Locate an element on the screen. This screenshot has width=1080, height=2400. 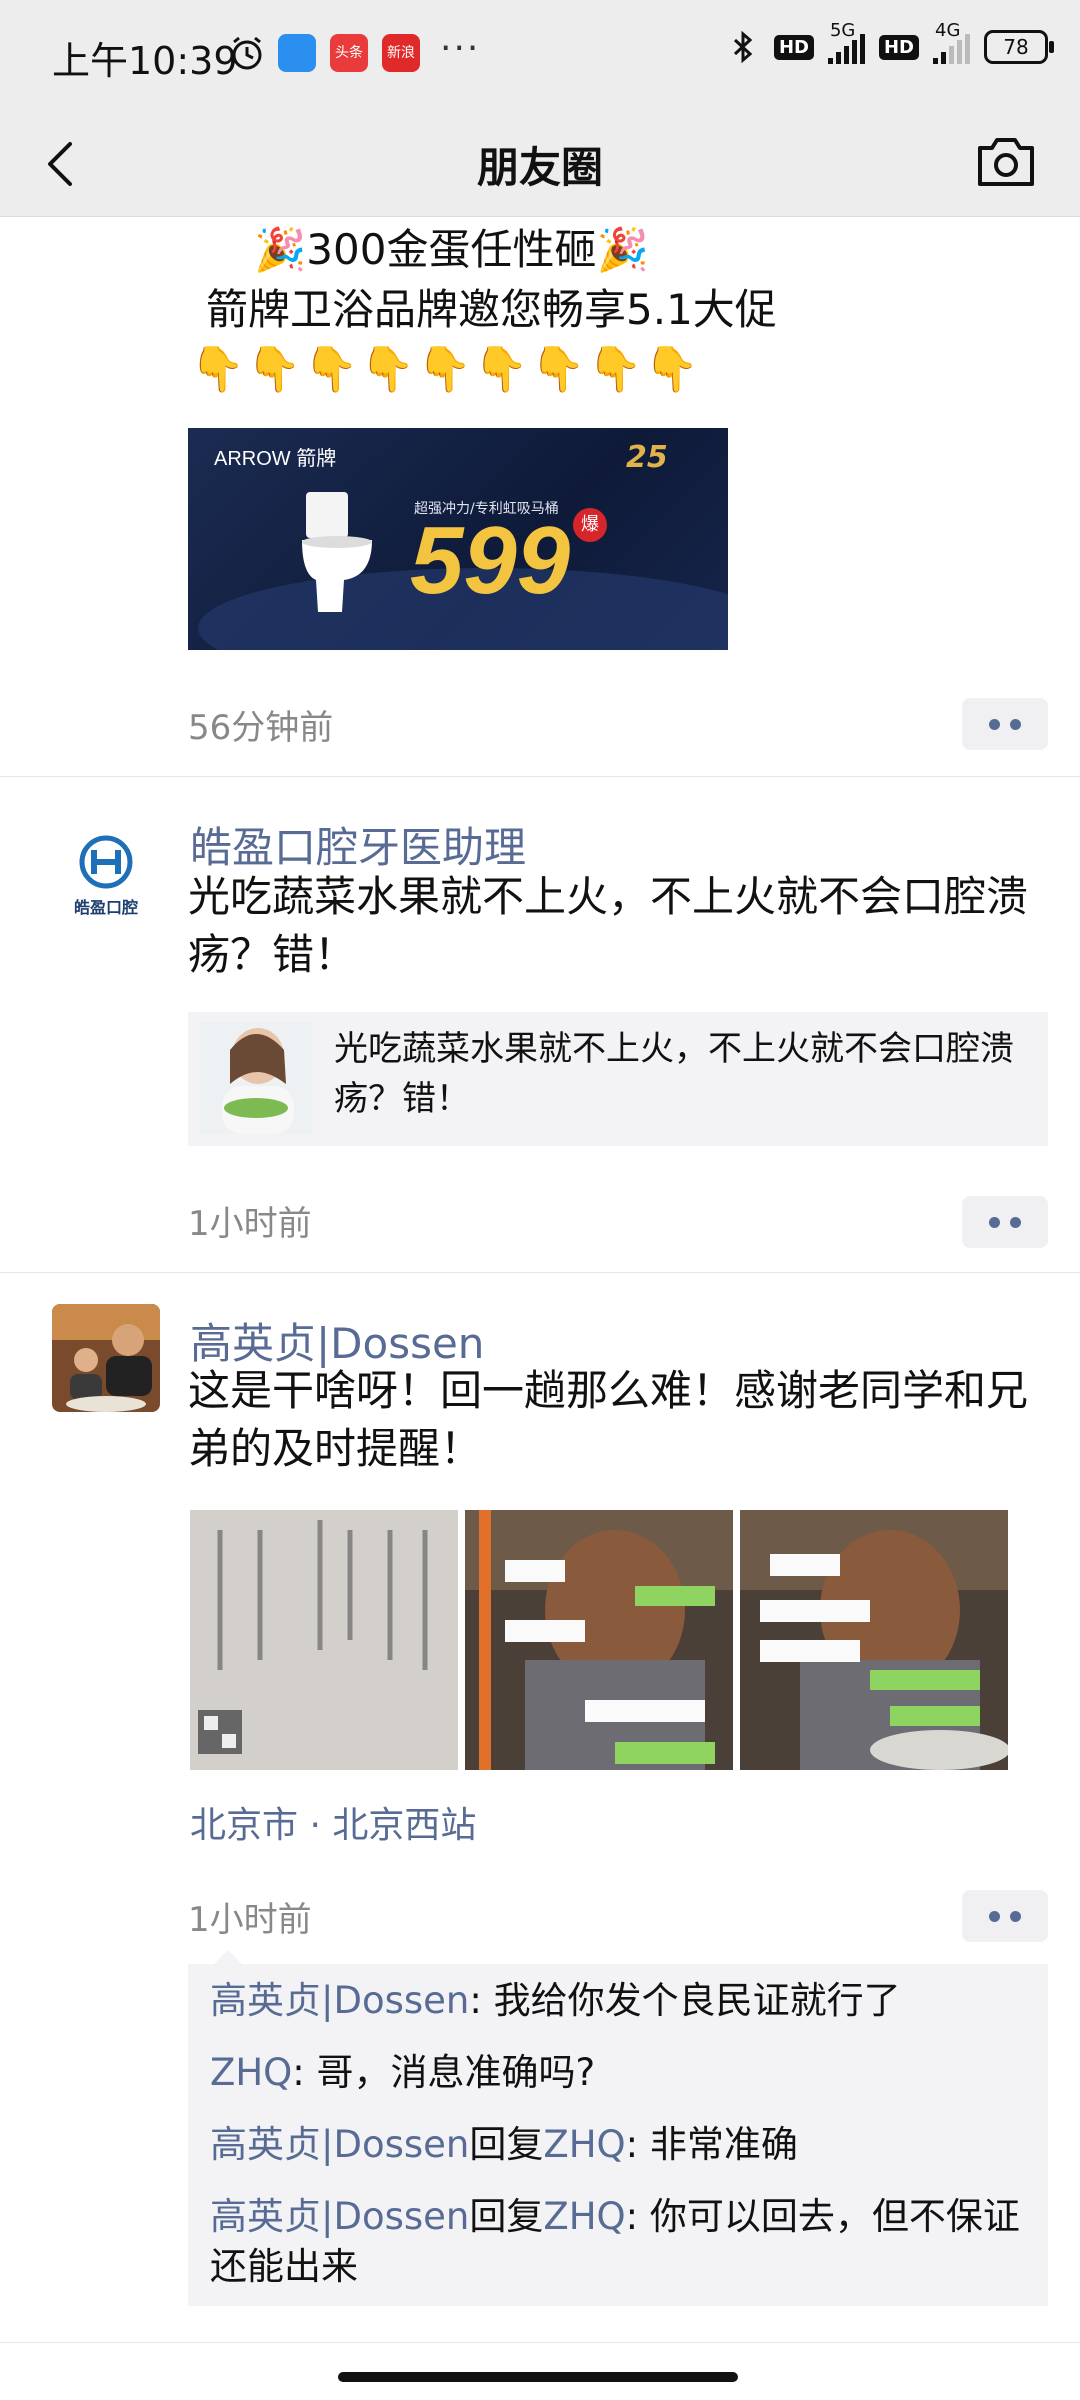
woman-eating-salad-image is located at coordinates (256, 1078).